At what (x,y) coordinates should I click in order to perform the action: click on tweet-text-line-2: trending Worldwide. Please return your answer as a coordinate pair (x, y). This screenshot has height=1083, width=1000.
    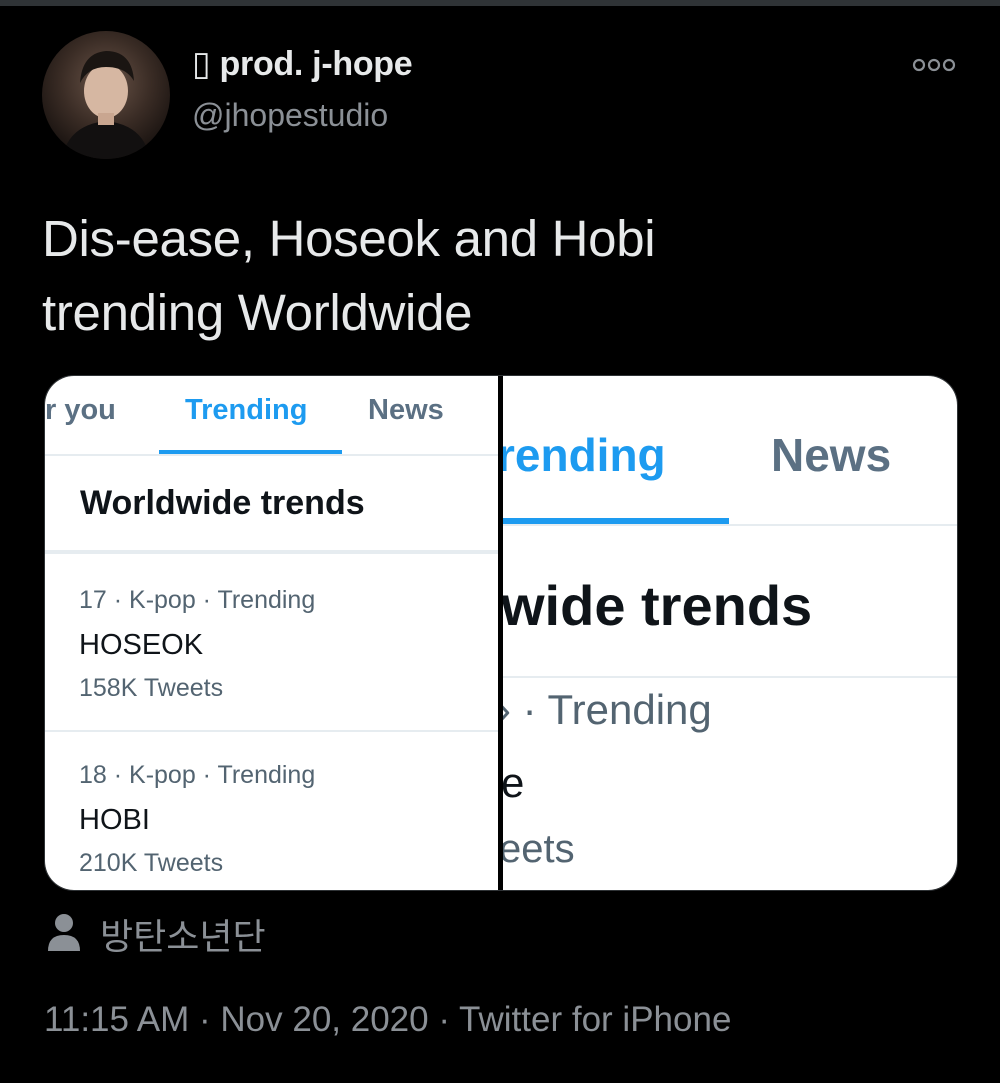
    Looking at the image, I should click on (257, 312).